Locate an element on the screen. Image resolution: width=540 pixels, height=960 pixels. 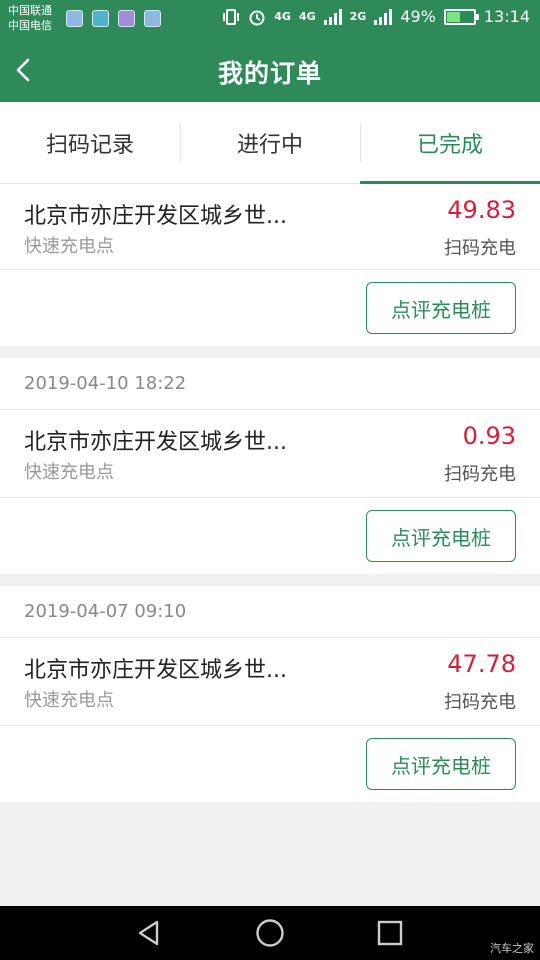
clock: 13:14 is located at coordinates (506, 16).